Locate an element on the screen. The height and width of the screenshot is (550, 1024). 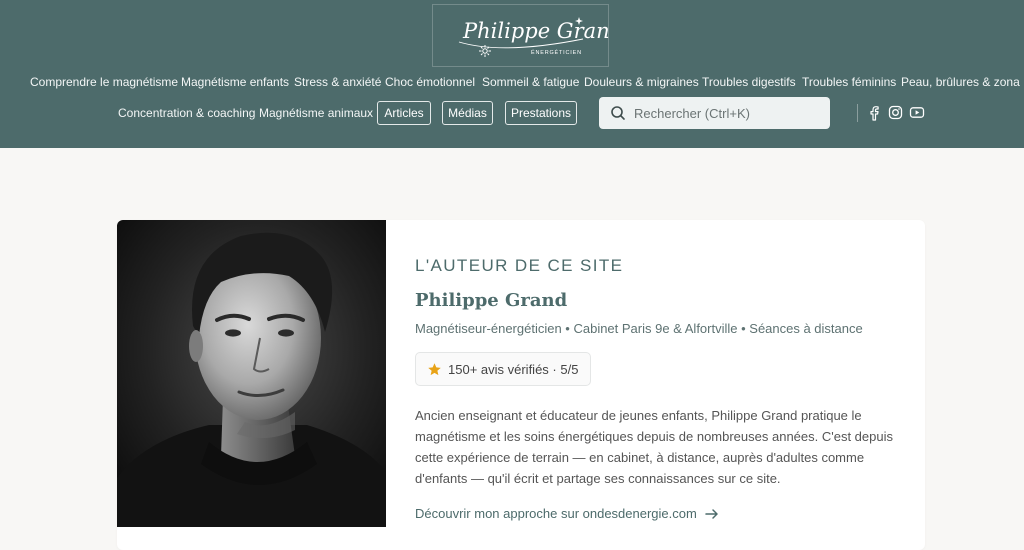
nav-link-concentration-coaching: Concentration & coaching is located at coordinates (186, 113).